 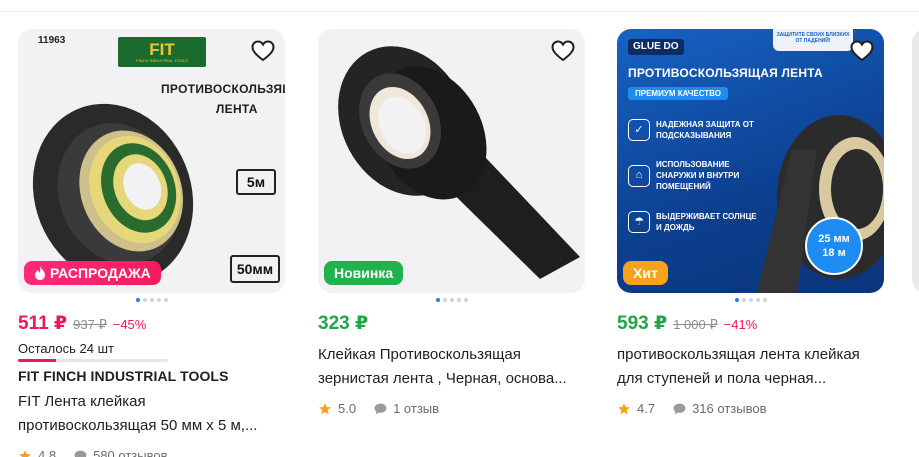 I want to click on product-image, so click(x=915, y=161).